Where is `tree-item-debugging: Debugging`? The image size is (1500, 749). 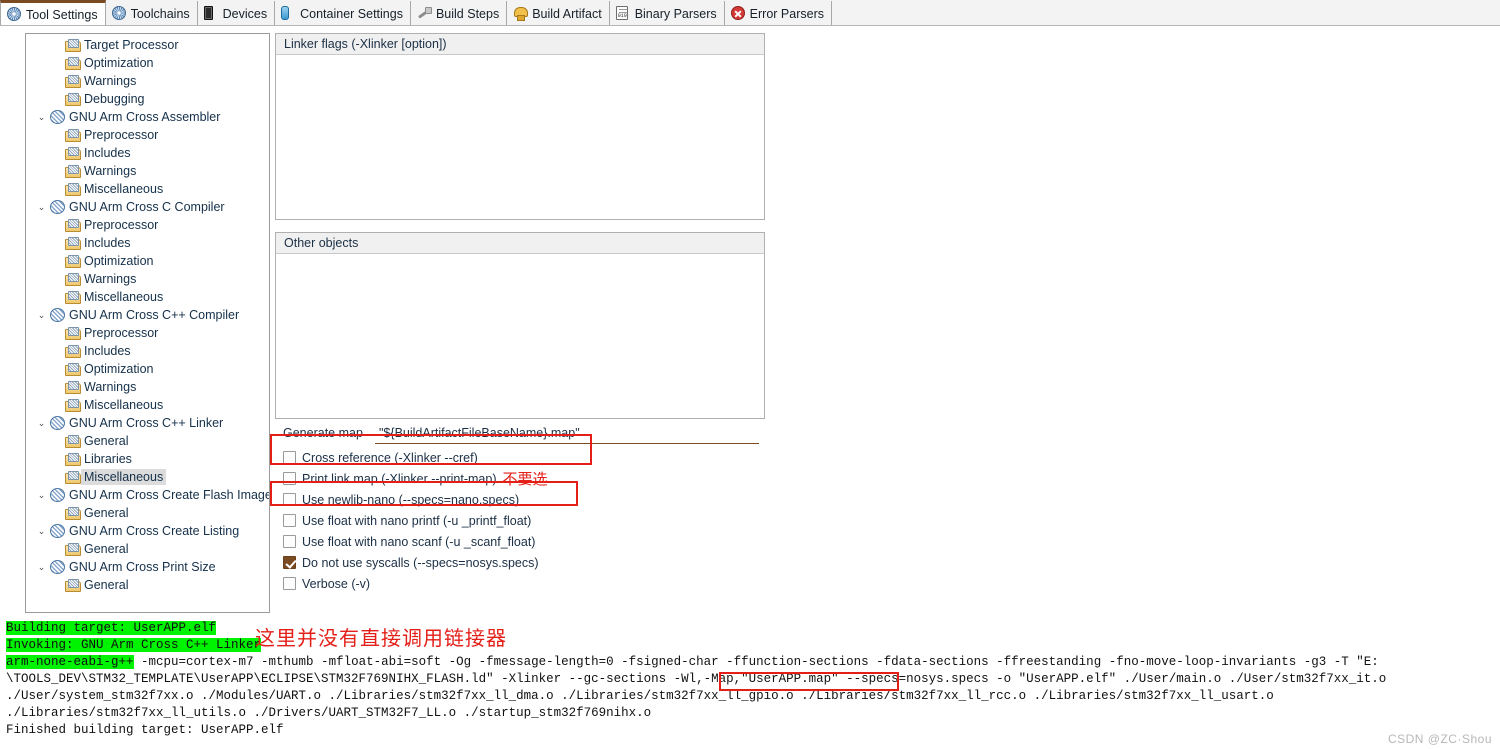
tree-item-debugging: Debugging is located at coordinates (147, 99).